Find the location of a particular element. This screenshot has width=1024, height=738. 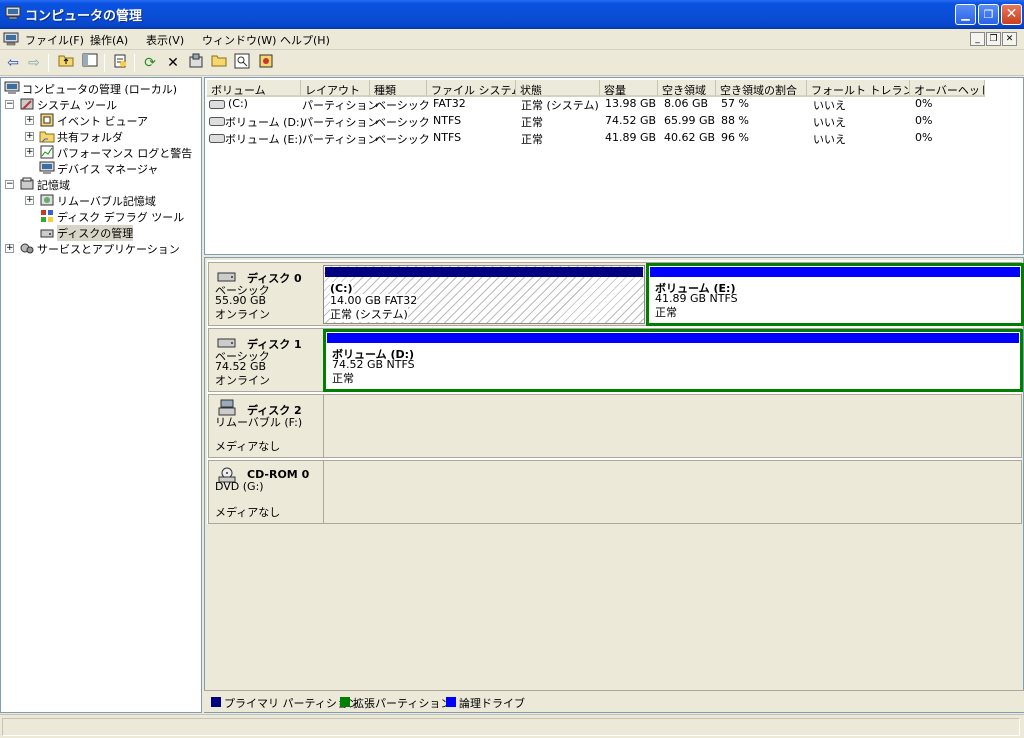

legend-swatch-logical is located at coordinates (451, 702).